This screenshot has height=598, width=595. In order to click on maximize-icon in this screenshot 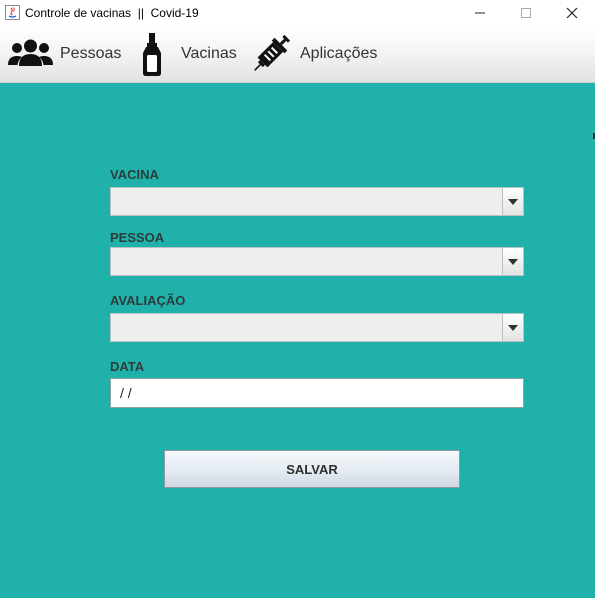, I will do `click(526, 13)`.